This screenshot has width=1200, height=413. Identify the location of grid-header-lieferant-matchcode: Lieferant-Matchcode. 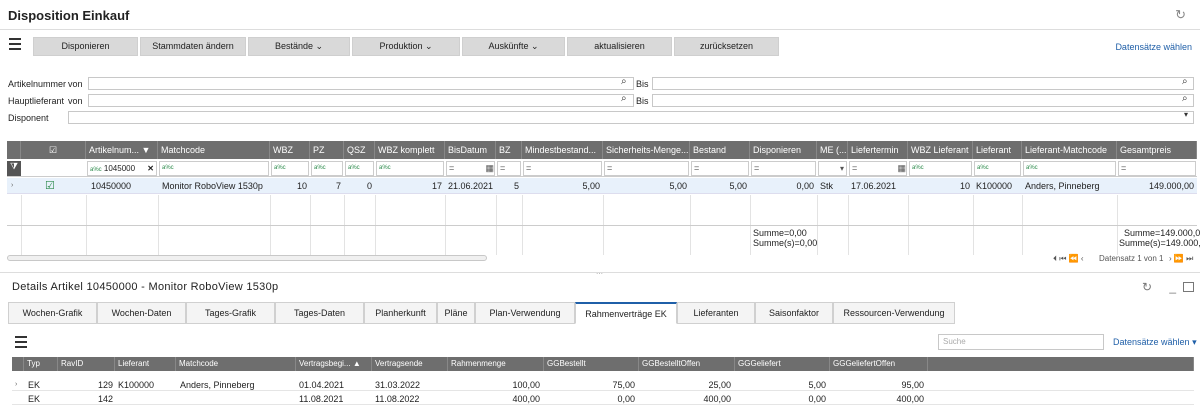
(1069, 150).